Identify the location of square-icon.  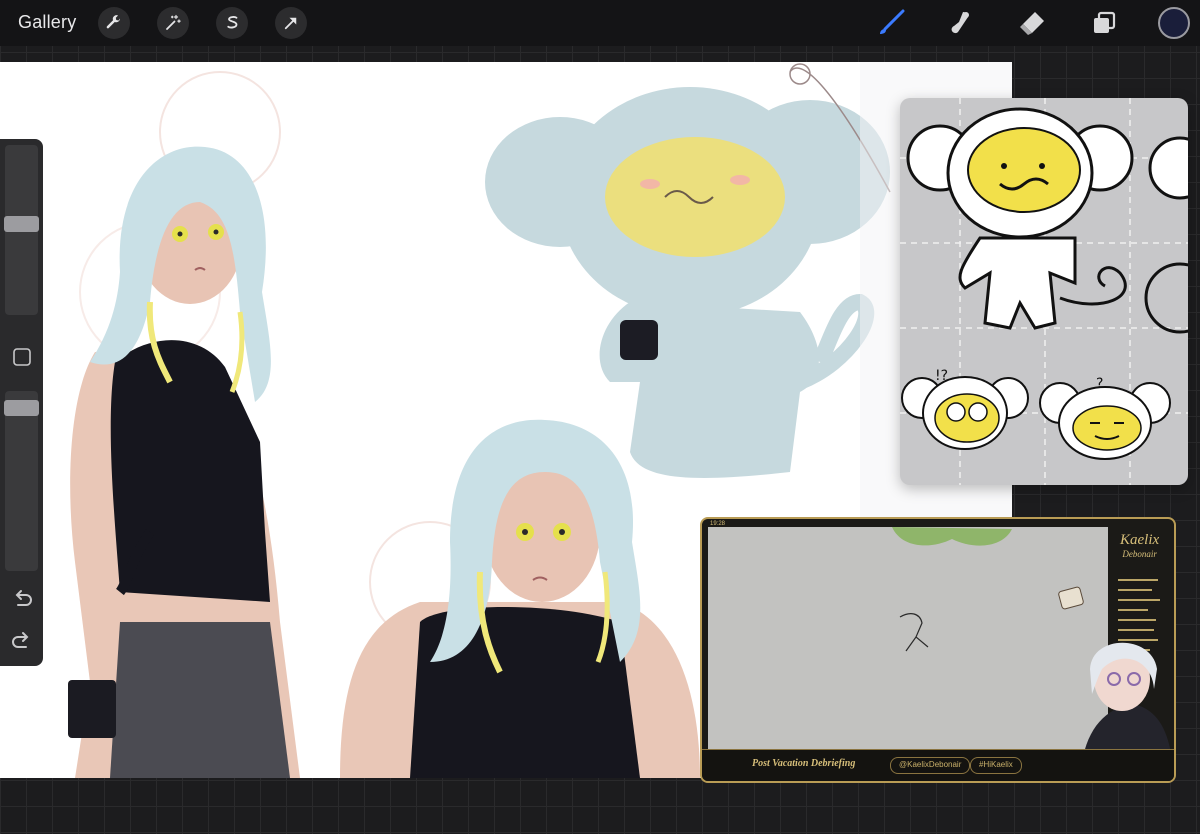
(22, 357).